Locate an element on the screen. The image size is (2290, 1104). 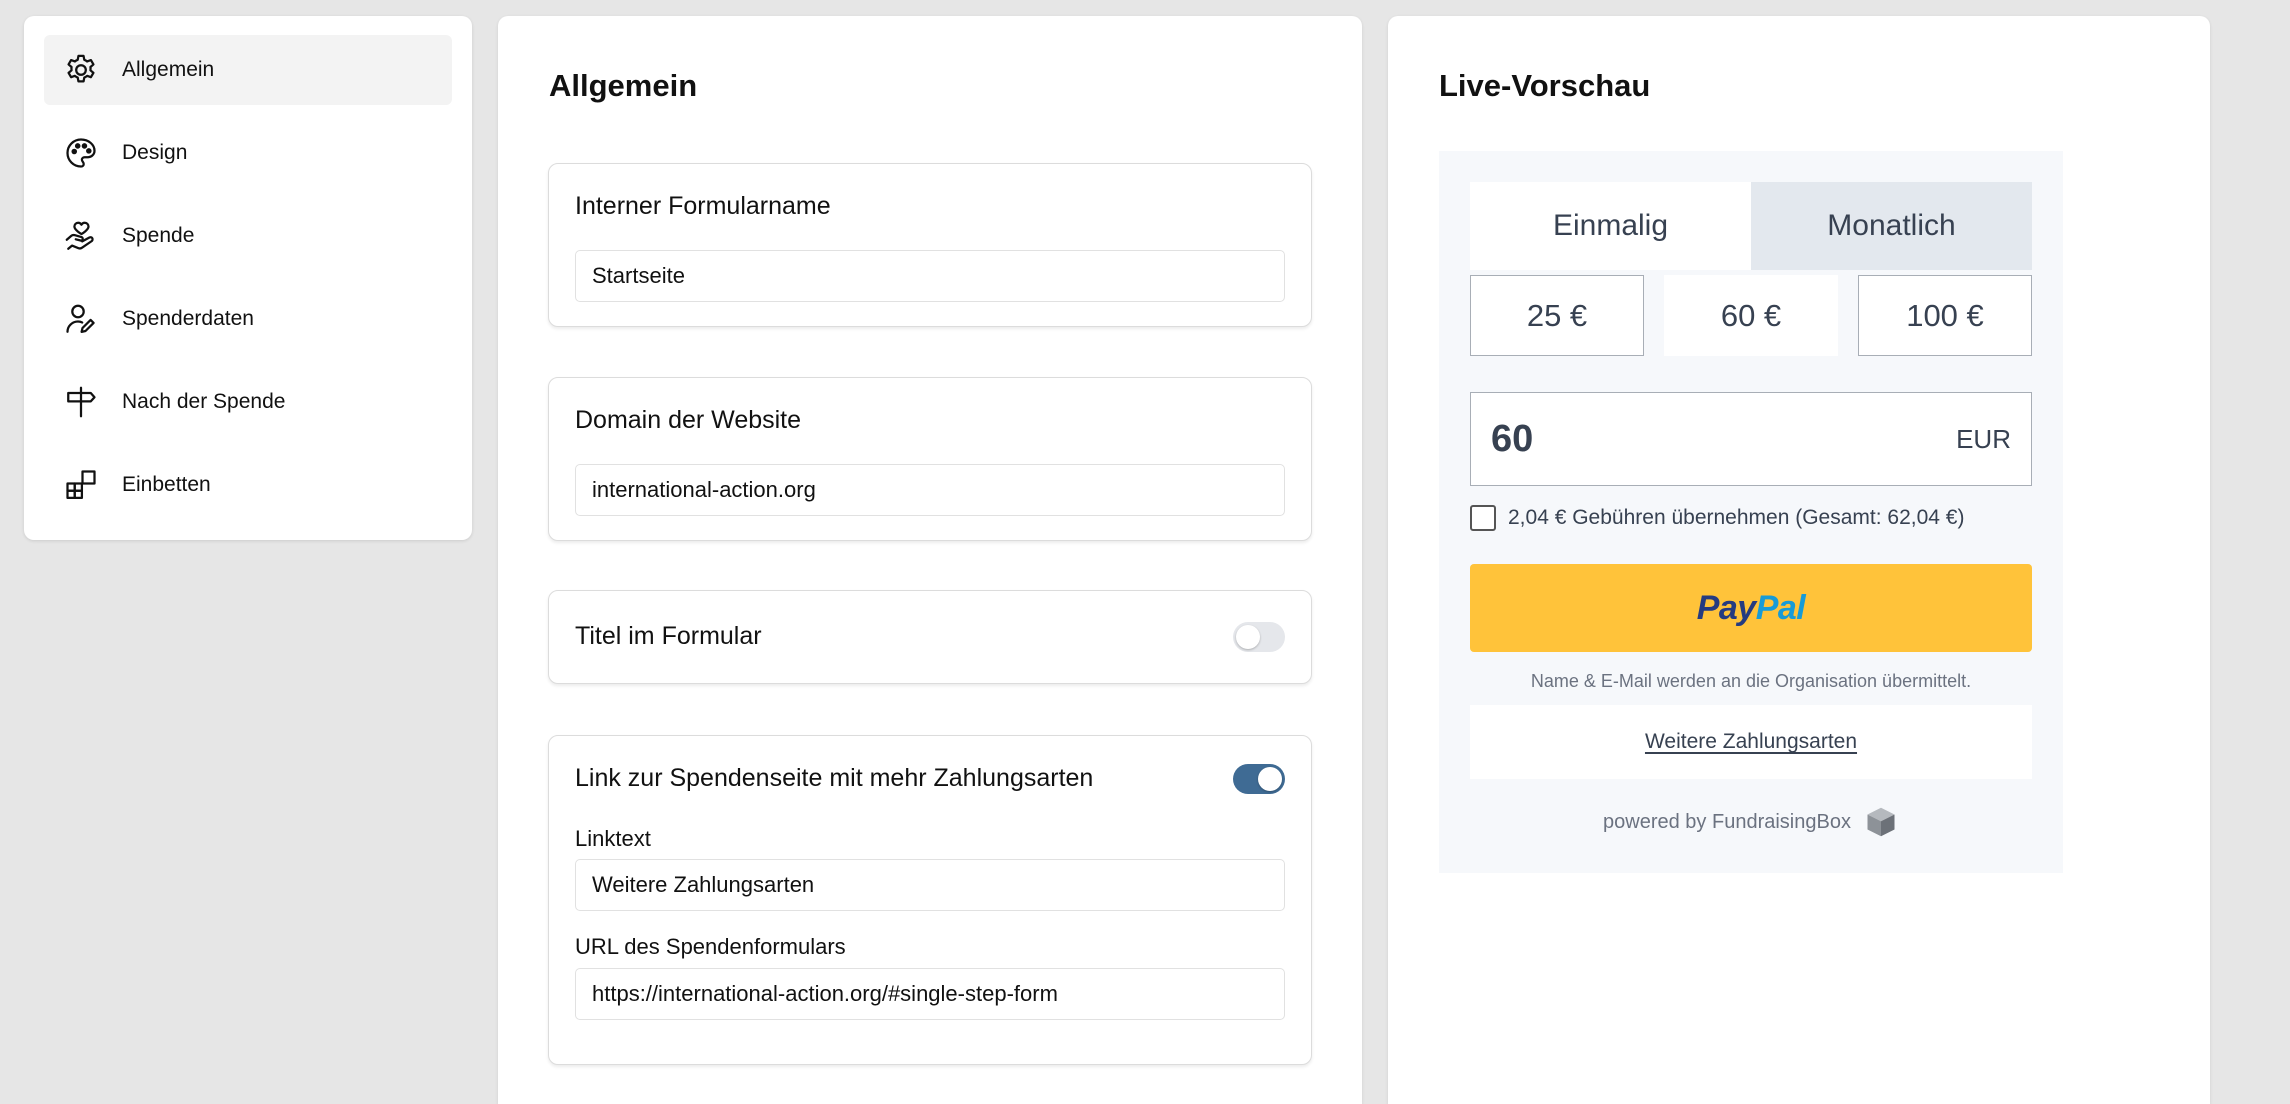
sidebar-item-label: Nach der Spende is located at coordinates (204, 401).